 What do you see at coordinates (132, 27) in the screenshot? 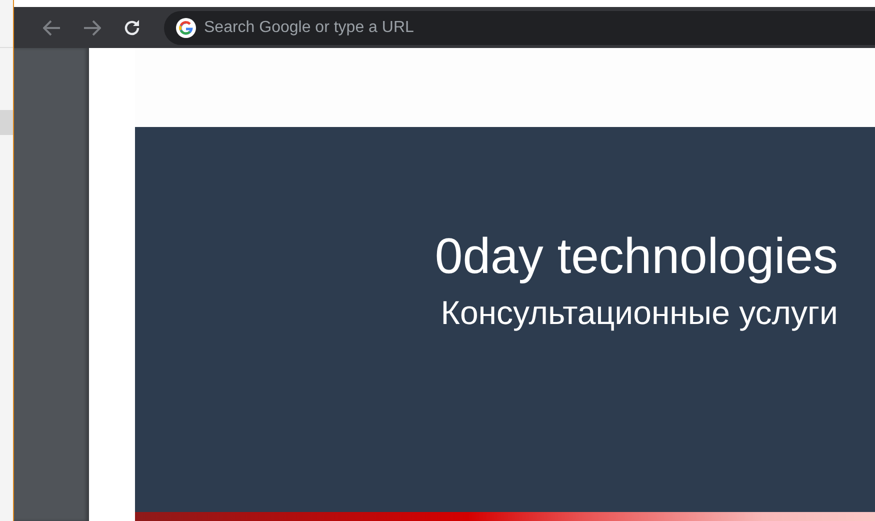
I see `reload-icon` at bounding box center [132, 27].